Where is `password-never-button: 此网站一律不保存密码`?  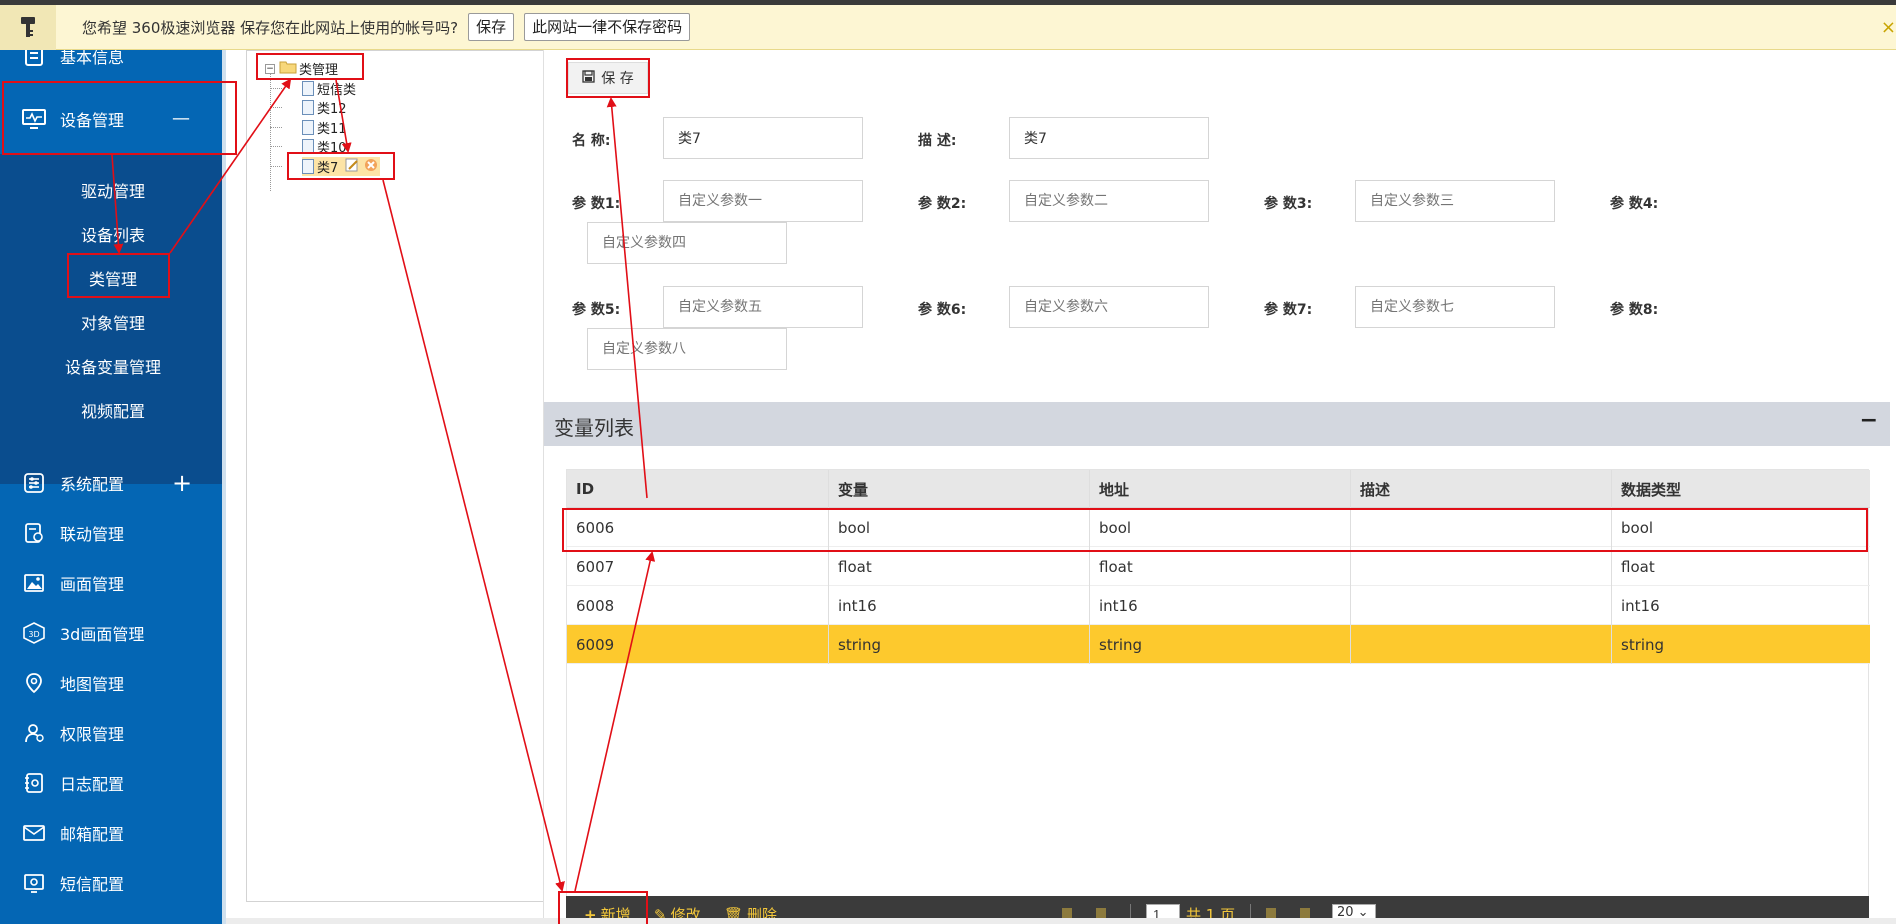
password-never-button: 此网站一律不保存密码 is located at coordinates (607, 27).